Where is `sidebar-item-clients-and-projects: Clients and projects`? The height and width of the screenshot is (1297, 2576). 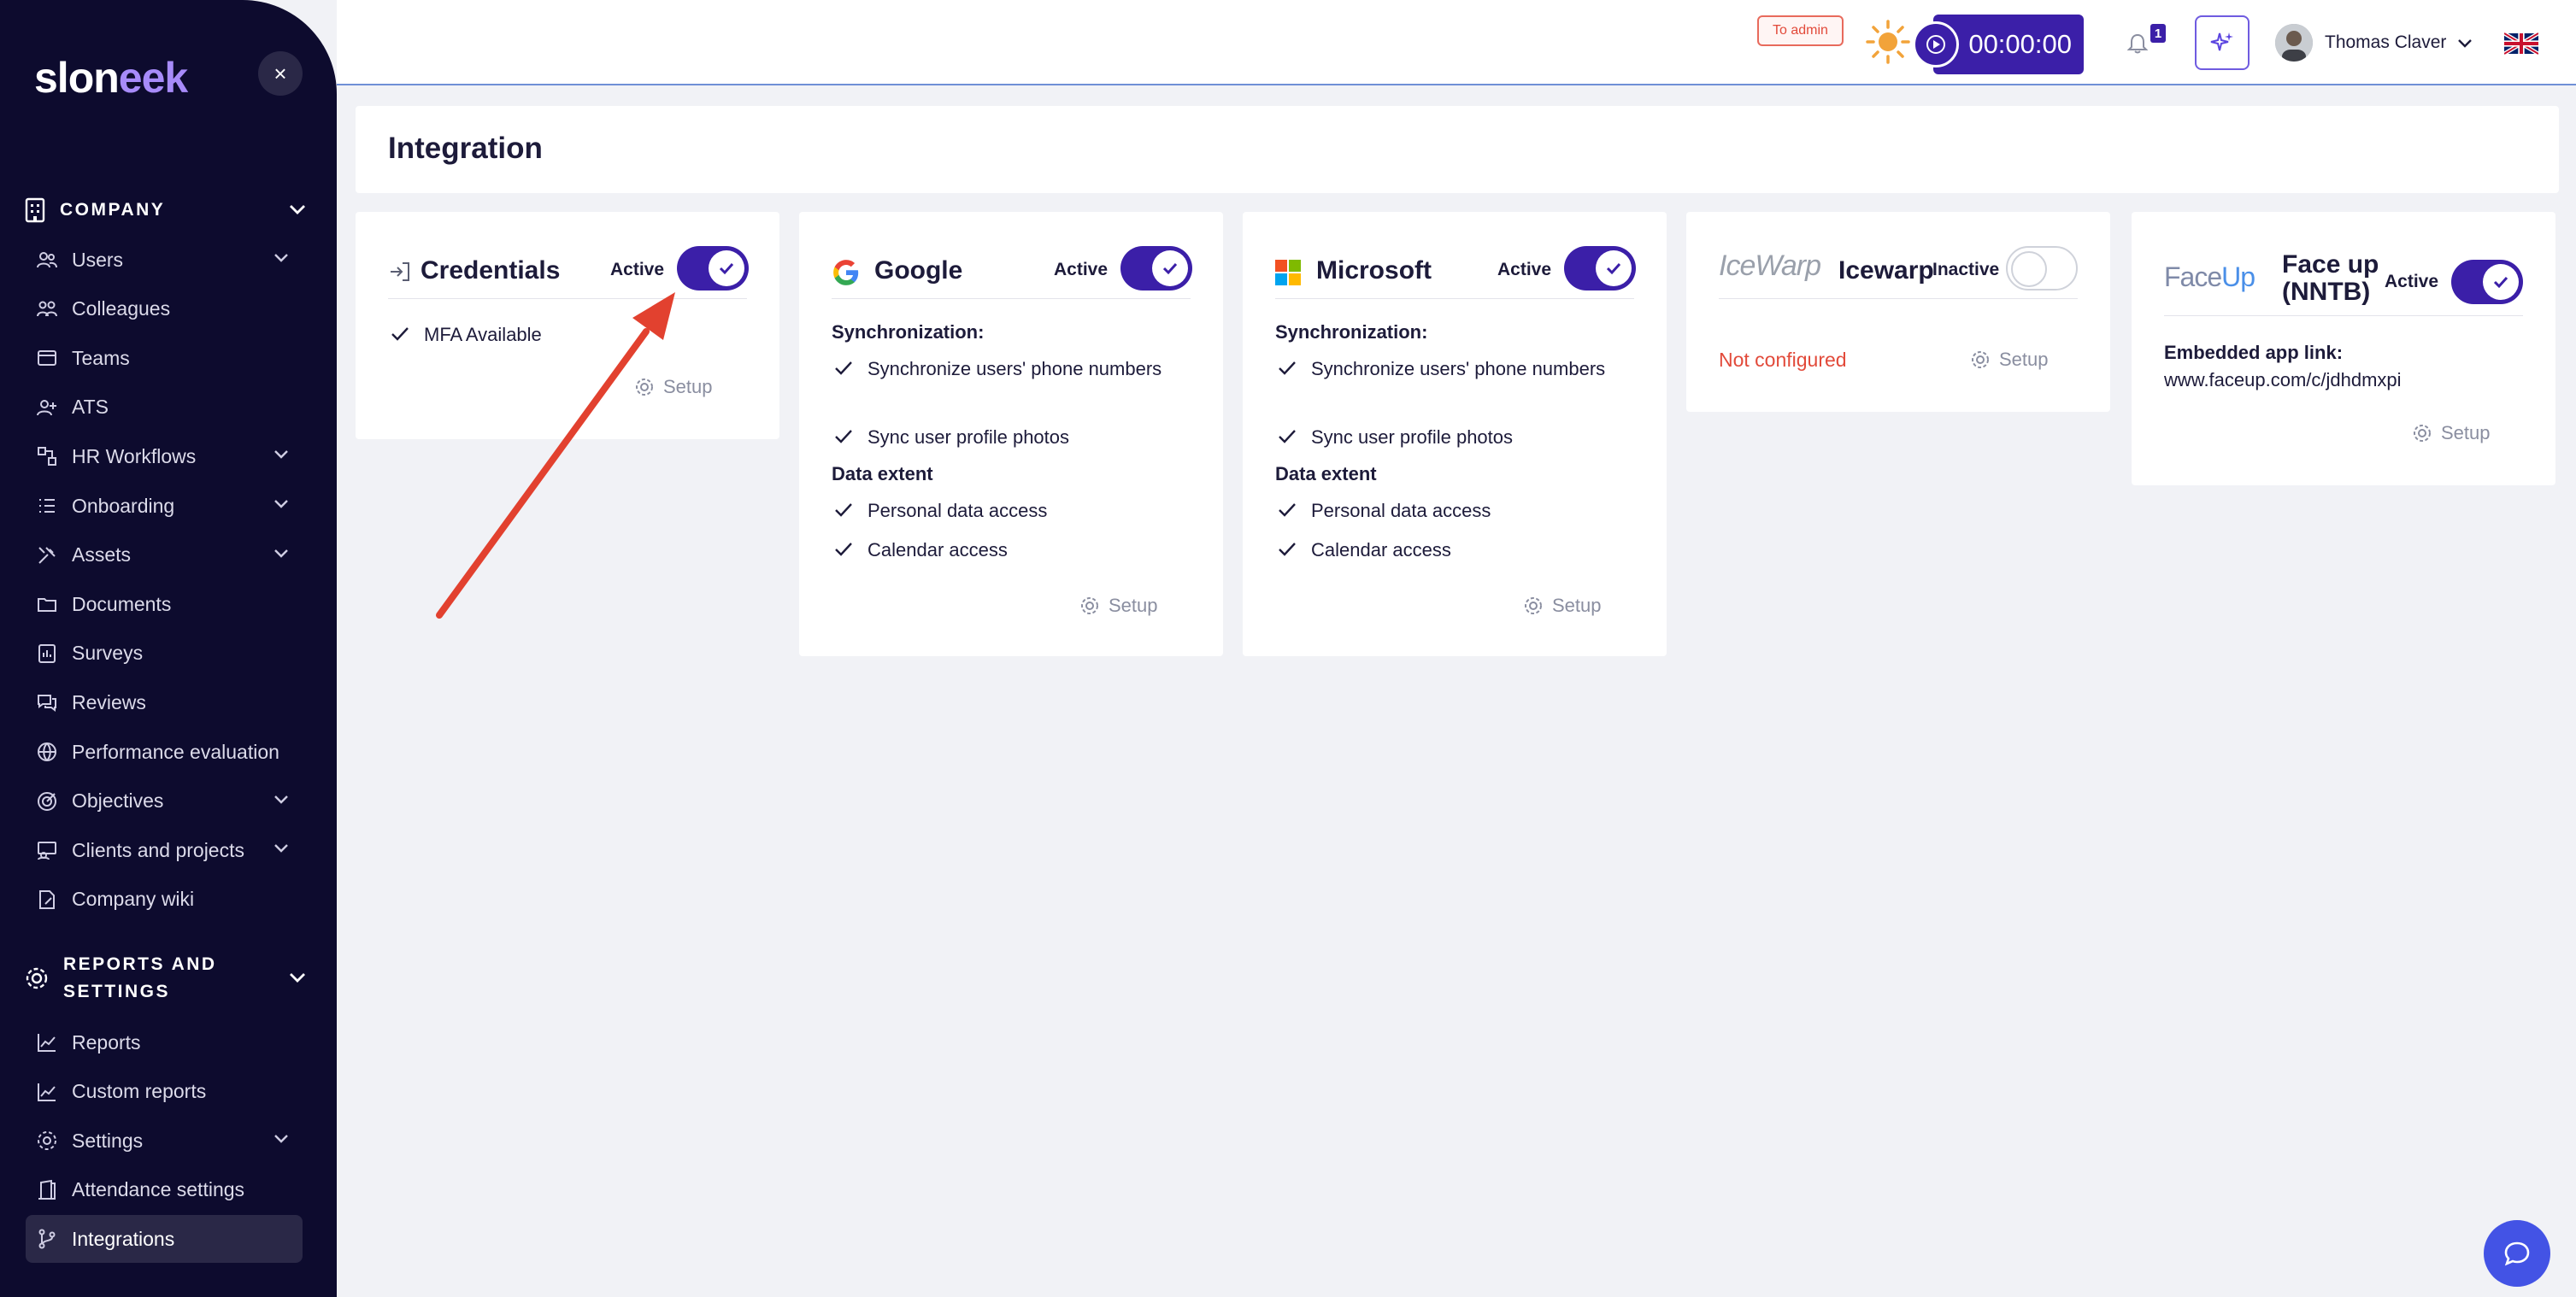 sidebar-item-clients-and-projects: Clients and projects is located at coordinates (164, 850).